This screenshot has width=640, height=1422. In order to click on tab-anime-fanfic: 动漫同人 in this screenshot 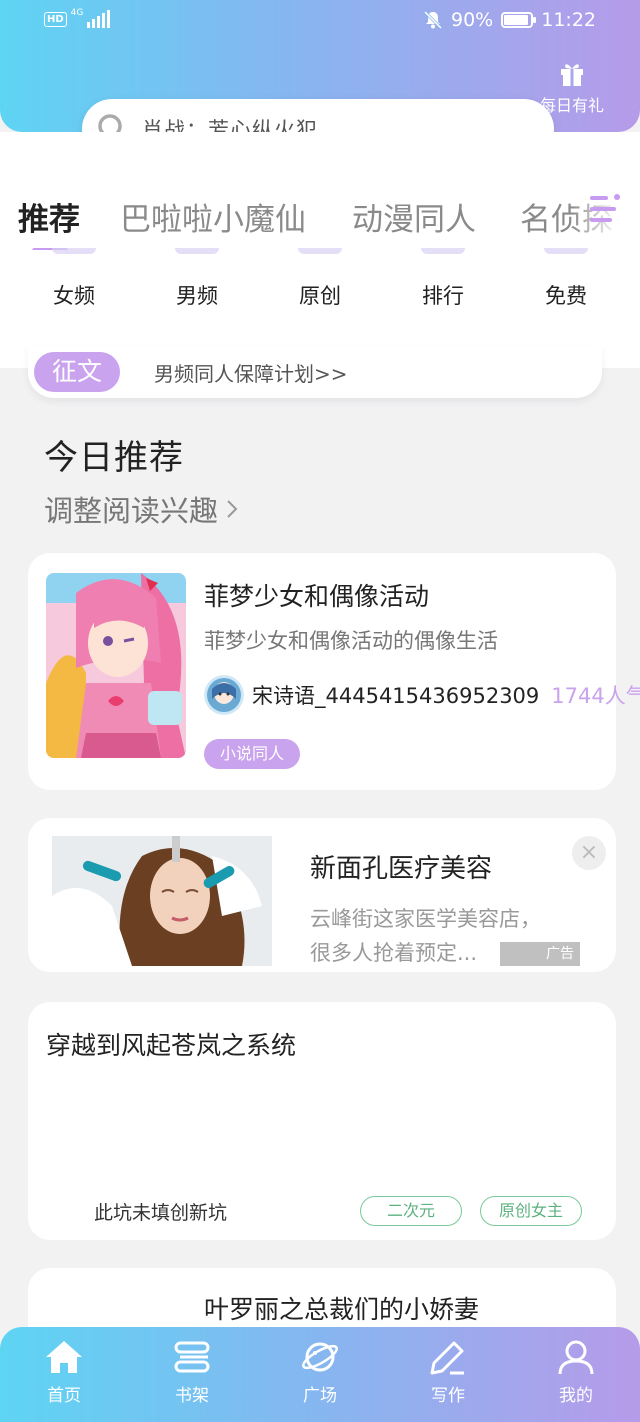, I will do `click(414, 216)`.